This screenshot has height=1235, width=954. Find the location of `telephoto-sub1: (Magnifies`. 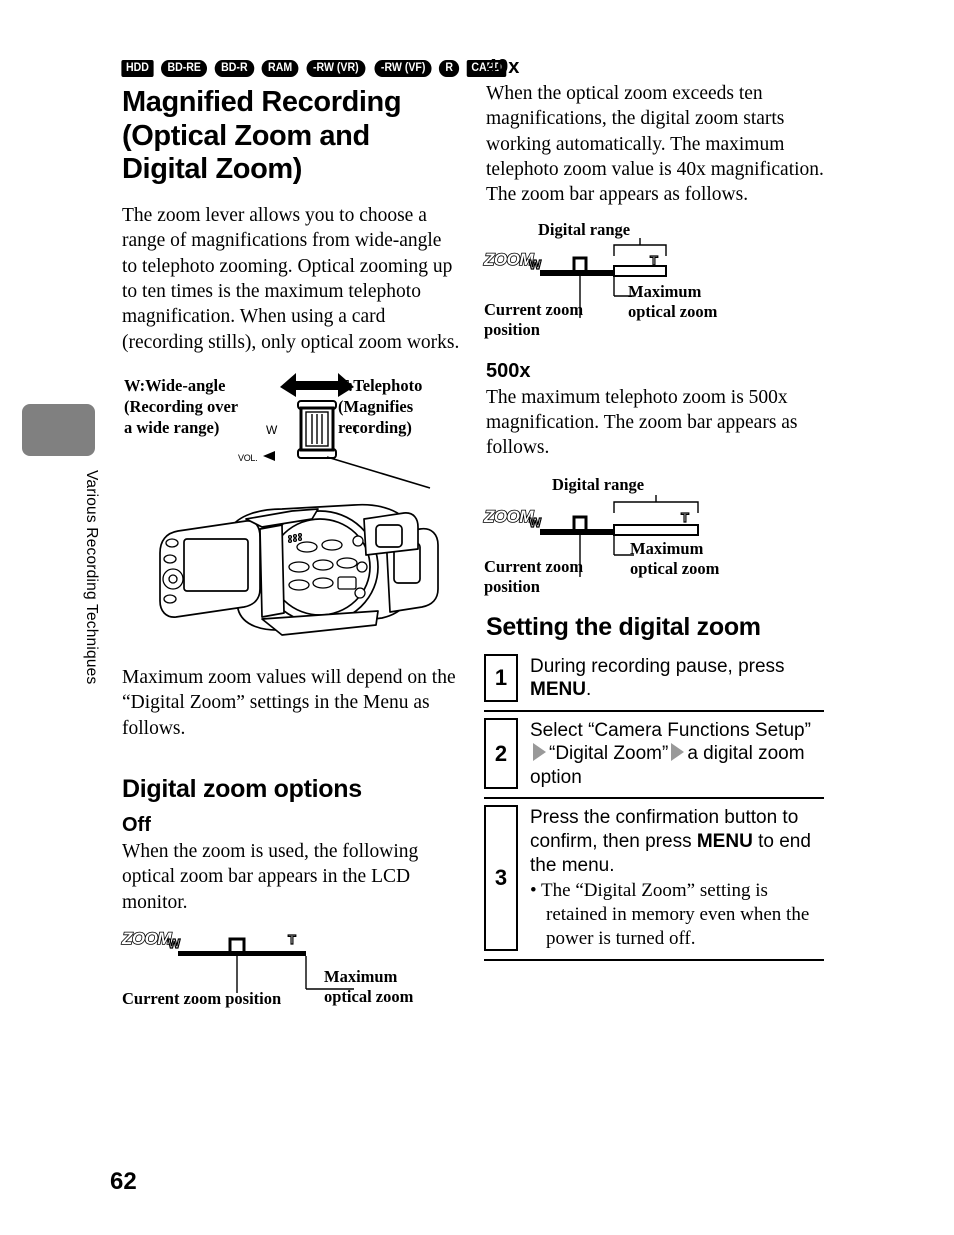

telephoto-sub1: (Magnifies is located at coordinates (376, 407).